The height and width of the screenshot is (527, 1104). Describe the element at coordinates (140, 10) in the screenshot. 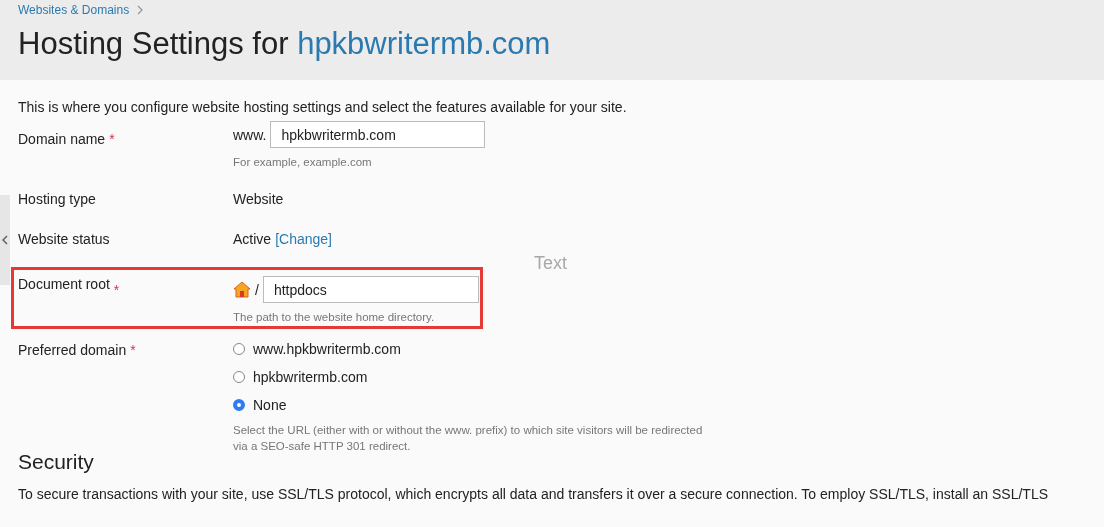

I see `chevron-right-icon` at that location.